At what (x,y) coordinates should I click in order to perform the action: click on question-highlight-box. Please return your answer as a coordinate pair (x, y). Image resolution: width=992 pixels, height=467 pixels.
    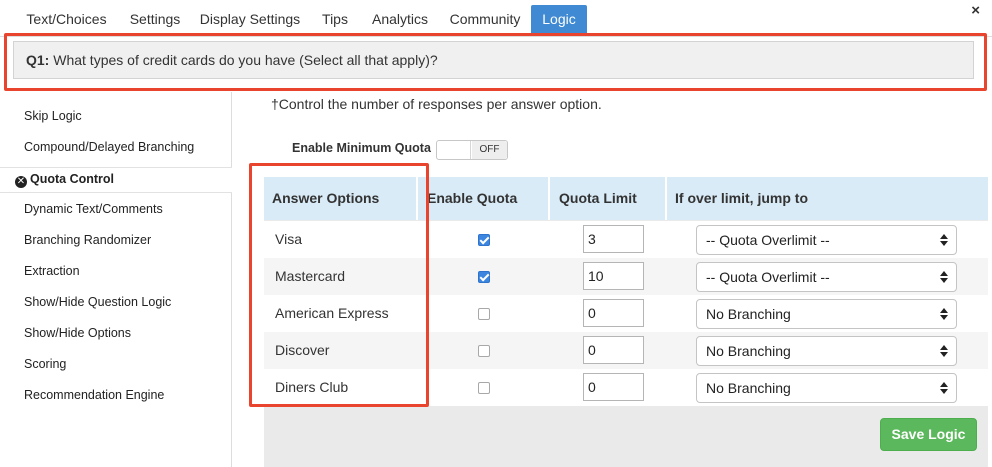
    Looking at the image, I should click on (495, 62).